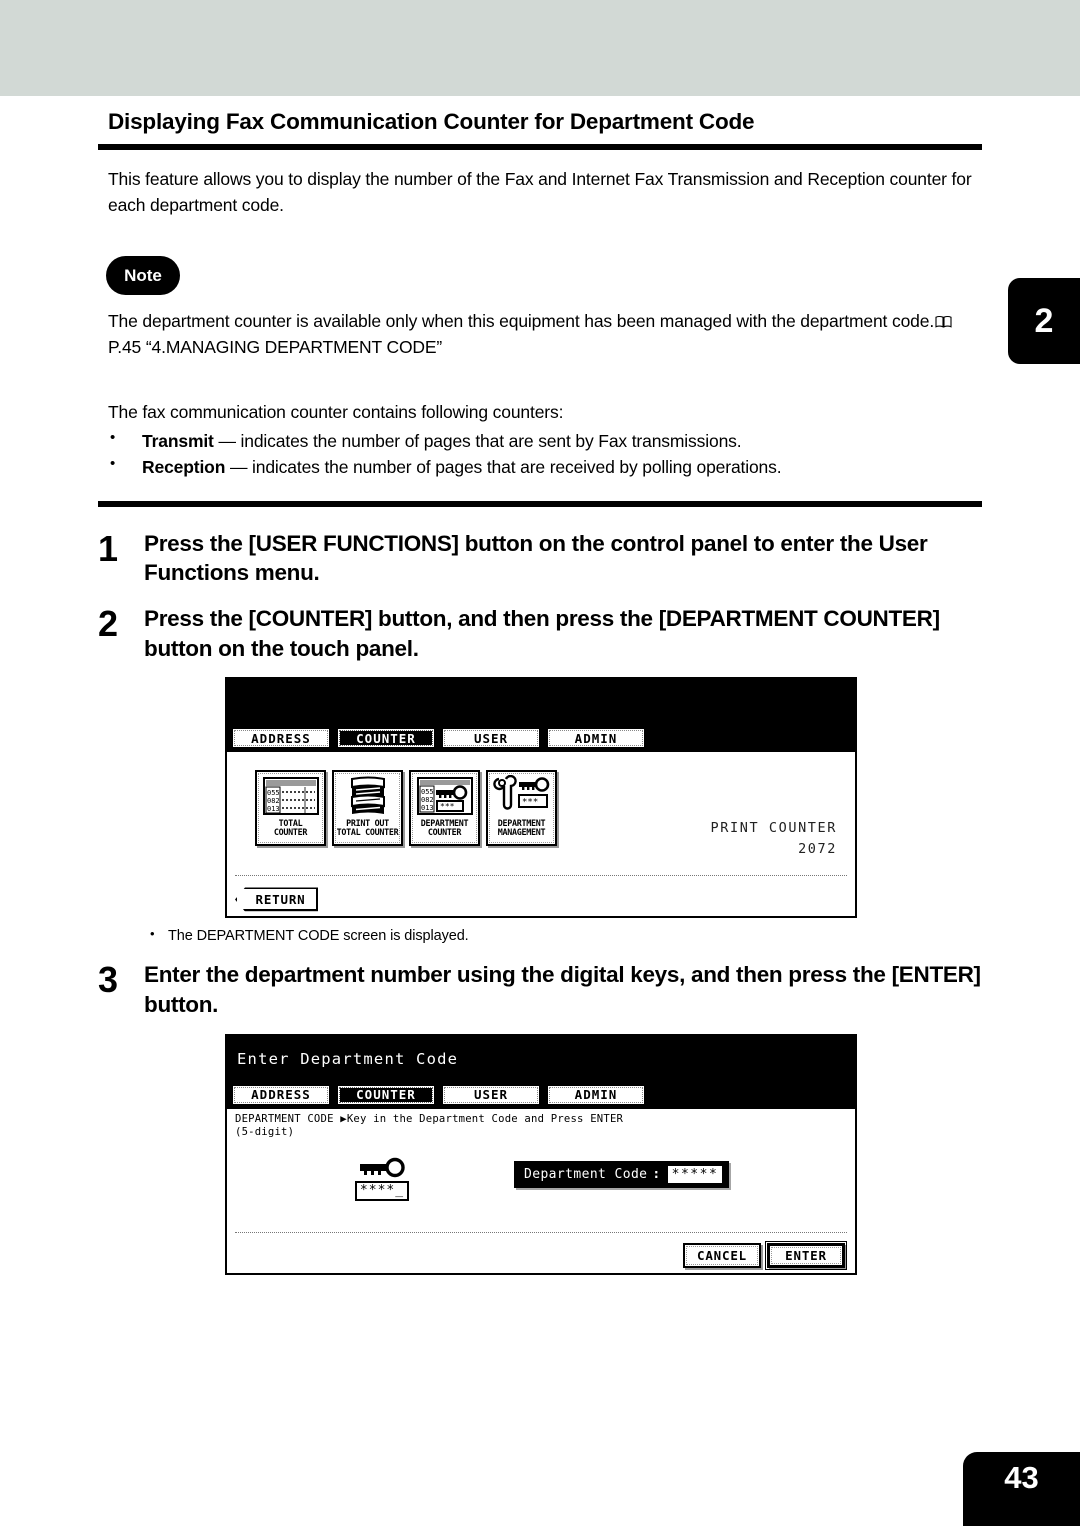  Describe the element at coordinates (774, 838) in the screenshot. I see `print-counter-readout: PRINT COUNTER 2072` at that location.